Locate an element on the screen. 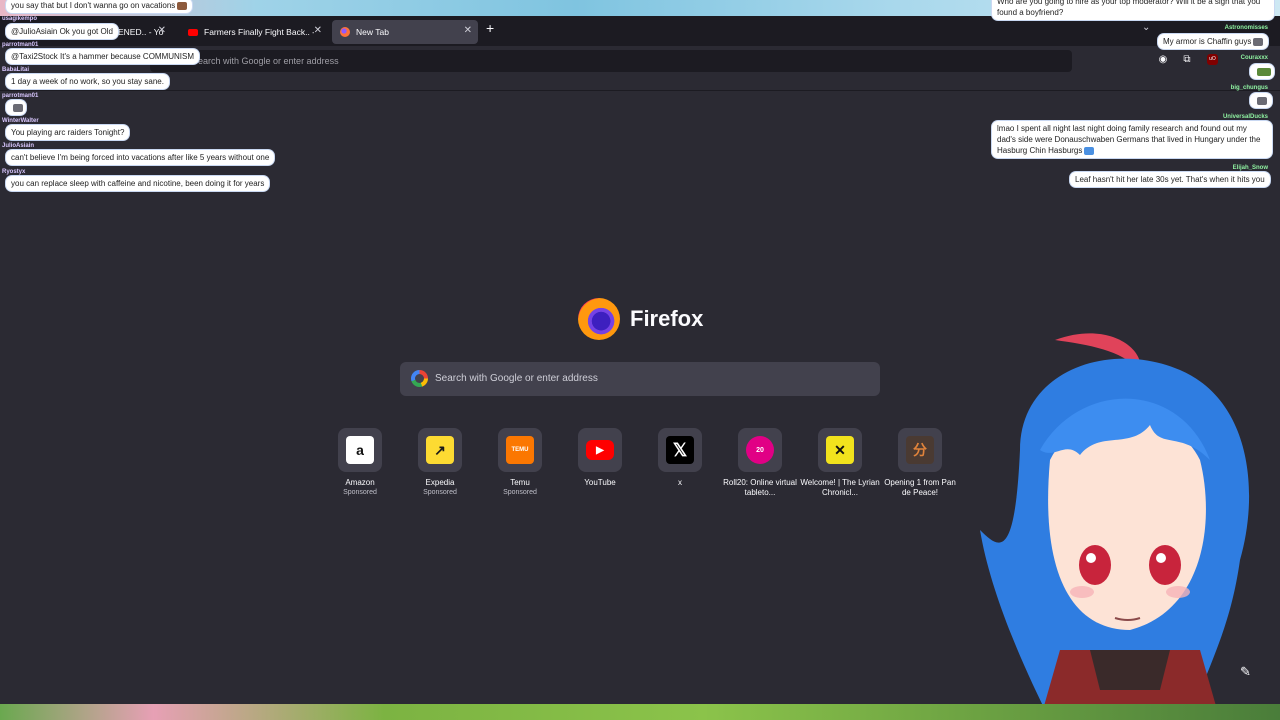  shortcut-icon-box: ✕ is located at coordinates (840, 450).